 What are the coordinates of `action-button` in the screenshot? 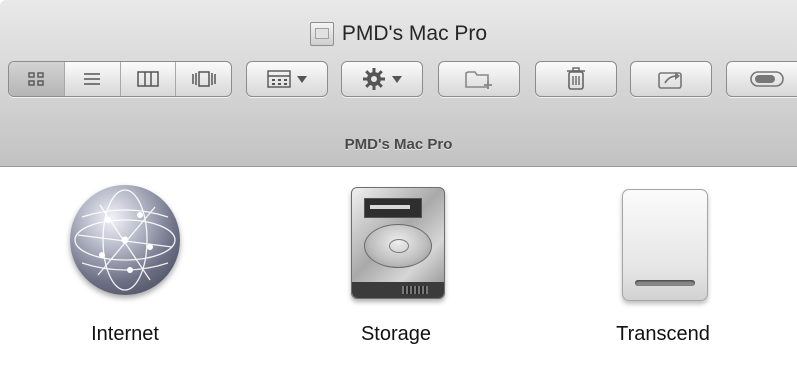 It's located at (382, 79).